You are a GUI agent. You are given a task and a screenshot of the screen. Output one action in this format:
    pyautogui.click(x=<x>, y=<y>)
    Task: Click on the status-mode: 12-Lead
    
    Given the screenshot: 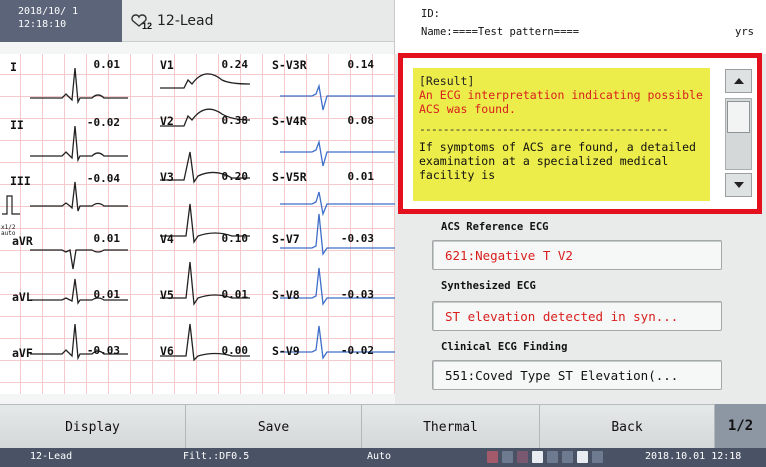 What is the action you would take?
    pyautogui.click(x=51, y=456)
    